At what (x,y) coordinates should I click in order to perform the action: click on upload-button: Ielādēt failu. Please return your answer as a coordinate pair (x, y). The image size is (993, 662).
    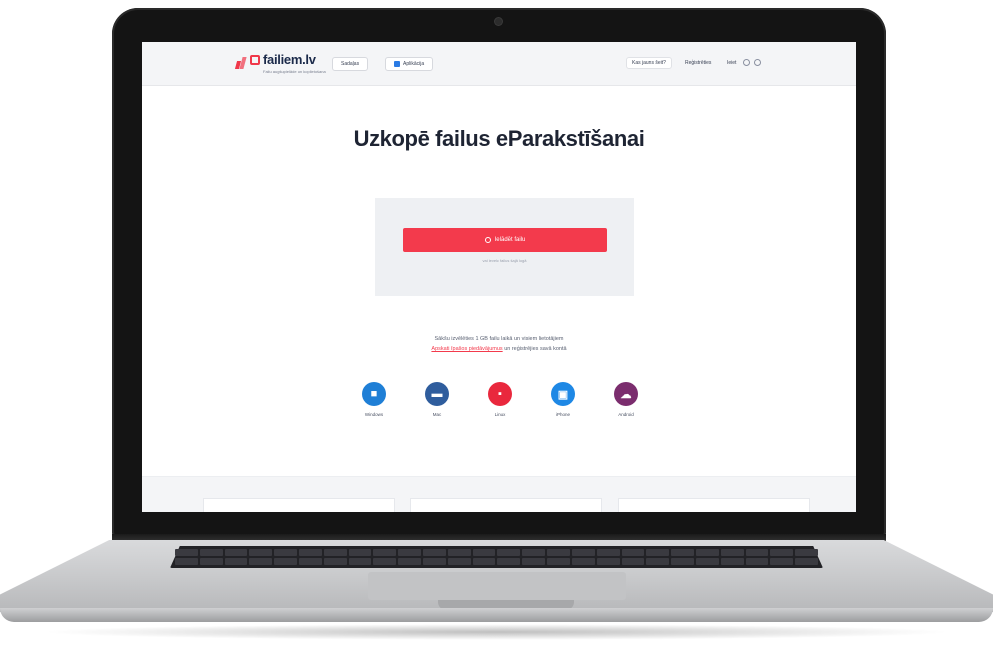
    Looking at the image, I should click on (505, 240).